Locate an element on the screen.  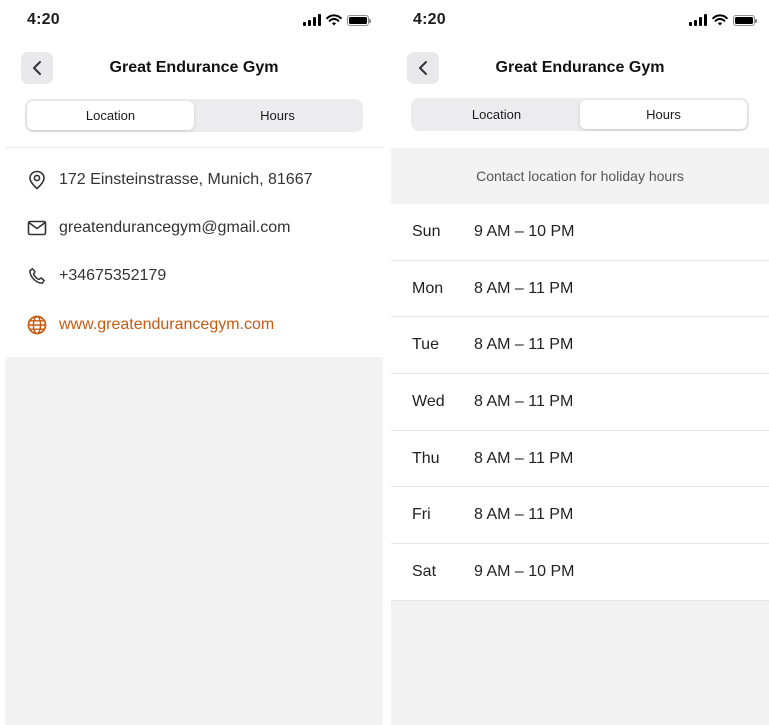
email-text: greatendurancegym@gmail.com is located at coordinates (175, 227).